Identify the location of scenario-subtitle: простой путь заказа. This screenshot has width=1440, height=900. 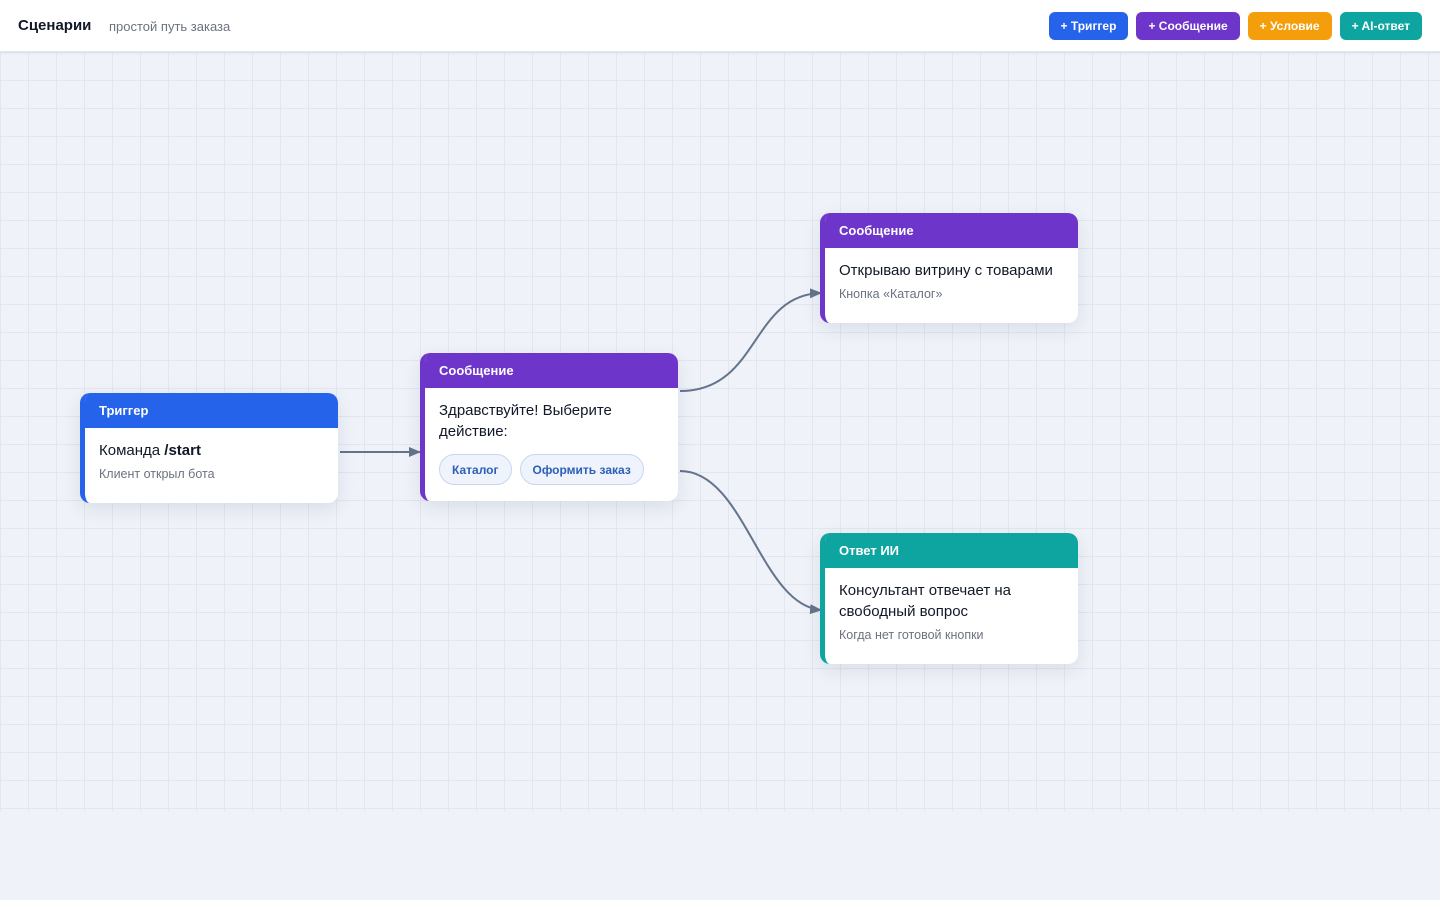
(170, 26).